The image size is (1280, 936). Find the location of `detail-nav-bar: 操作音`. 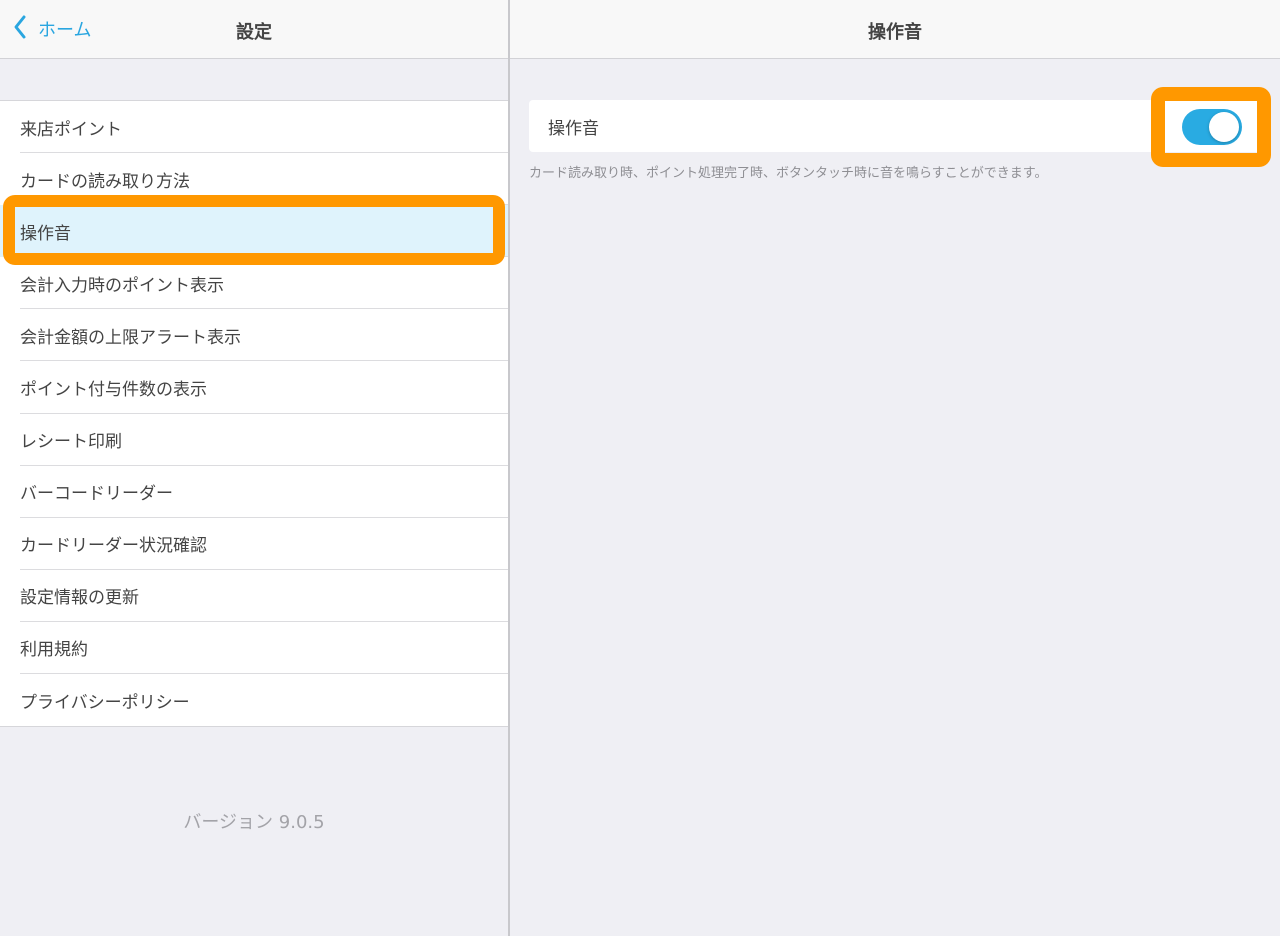

detail-nav-bar: 操作音 is located at coordinates (895, 29).